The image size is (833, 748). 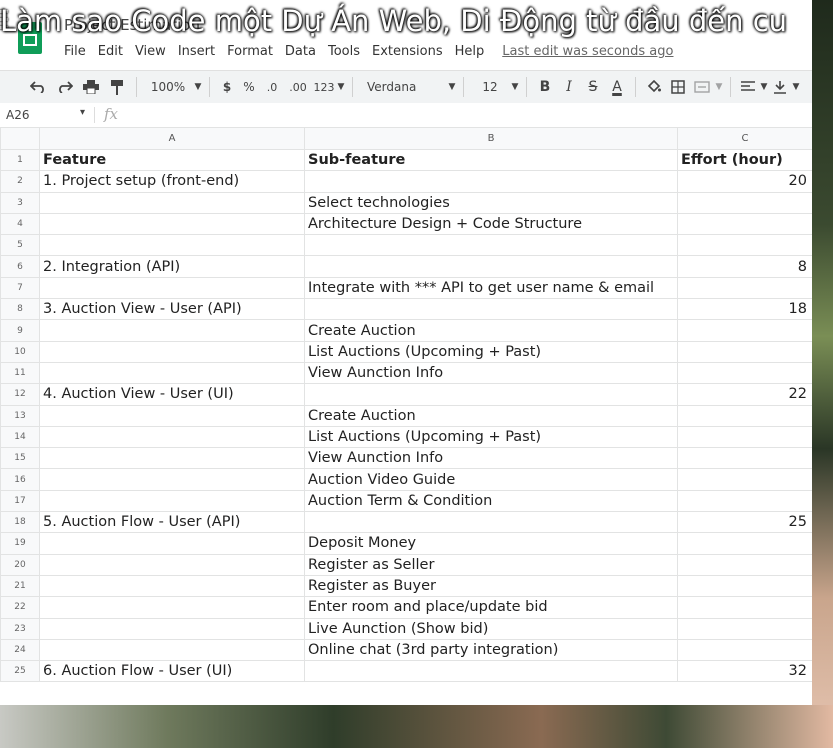 I want to click on horizontal-align-icon, so click(x=748, y=87).